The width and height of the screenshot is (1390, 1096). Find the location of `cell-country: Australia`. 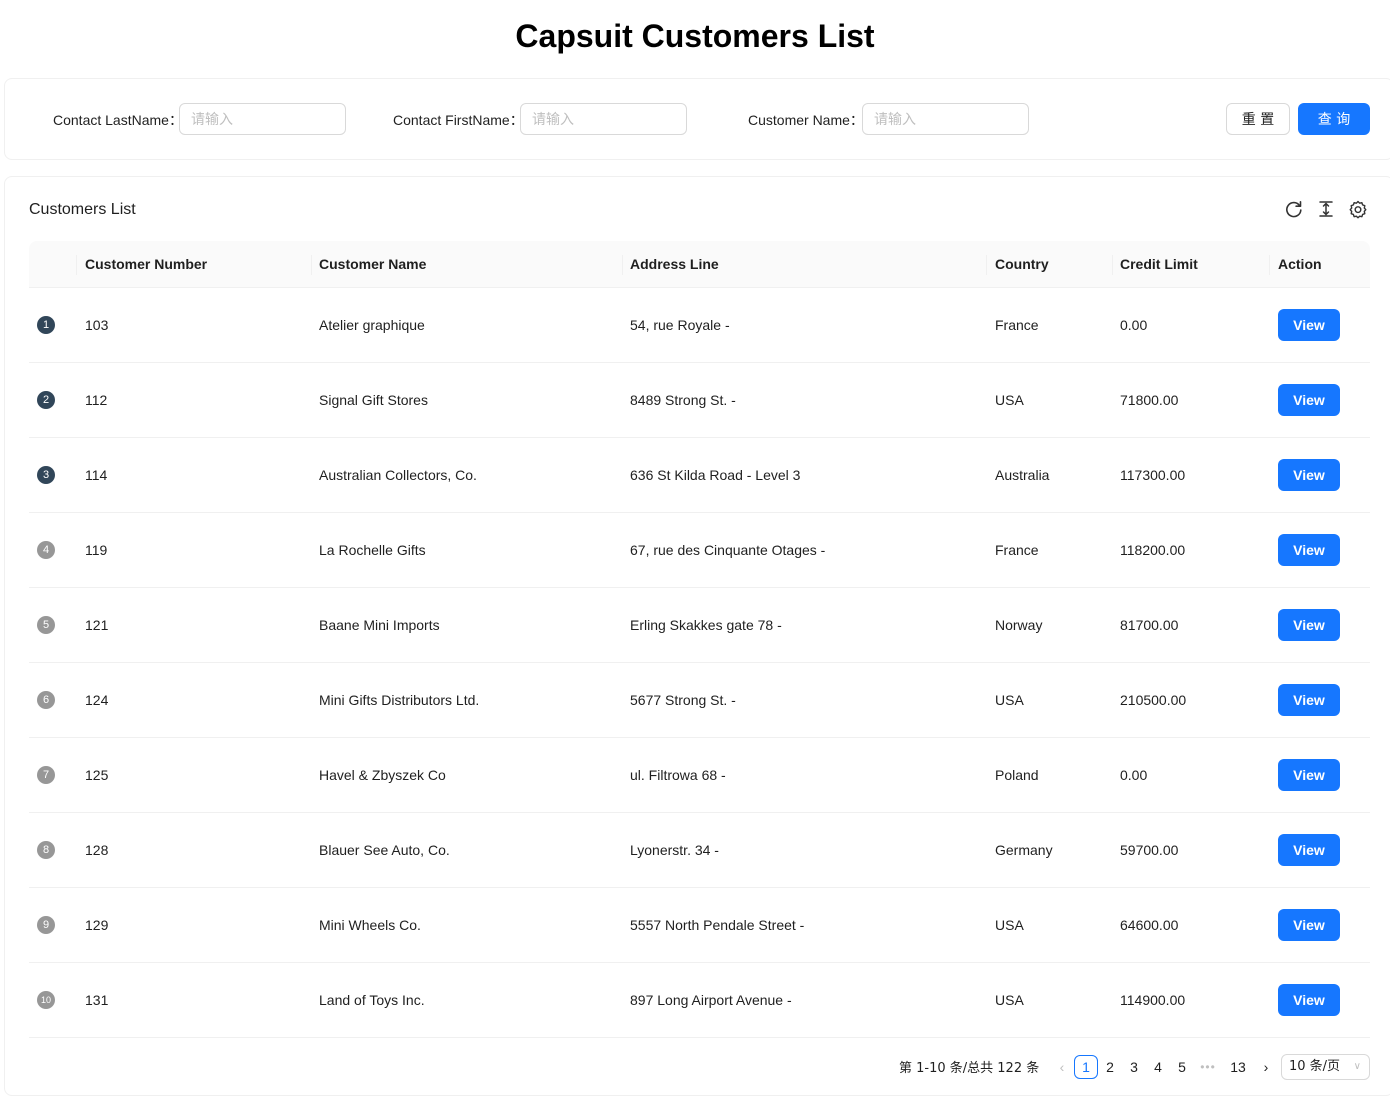

cell-country: Australia is located at coordinates (1022, 475).